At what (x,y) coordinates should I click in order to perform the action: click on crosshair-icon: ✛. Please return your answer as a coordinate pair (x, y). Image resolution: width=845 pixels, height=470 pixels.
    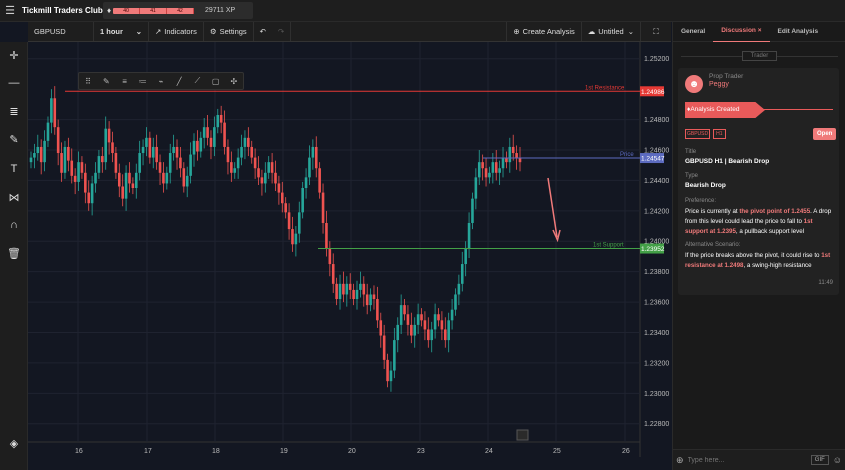
    Looking at the image, I should click on (14, 55).